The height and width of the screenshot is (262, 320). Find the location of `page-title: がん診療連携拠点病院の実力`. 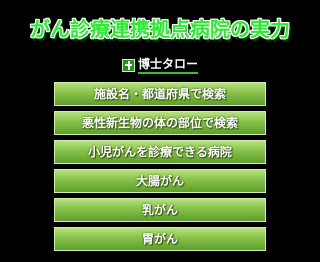

page-title: がん診療連携拠点病院の実力 is located at coordinates (160, 29).